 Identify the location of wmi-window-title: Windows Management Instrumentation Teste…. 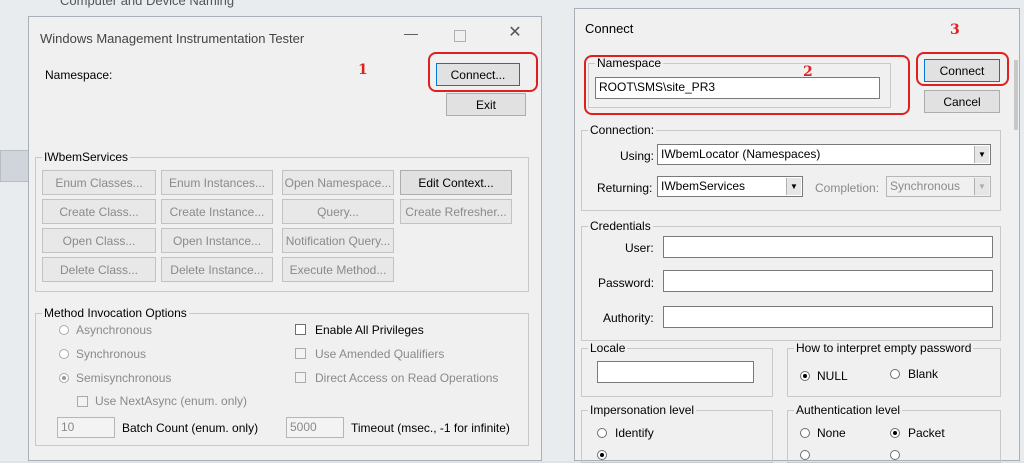
(172, 38).